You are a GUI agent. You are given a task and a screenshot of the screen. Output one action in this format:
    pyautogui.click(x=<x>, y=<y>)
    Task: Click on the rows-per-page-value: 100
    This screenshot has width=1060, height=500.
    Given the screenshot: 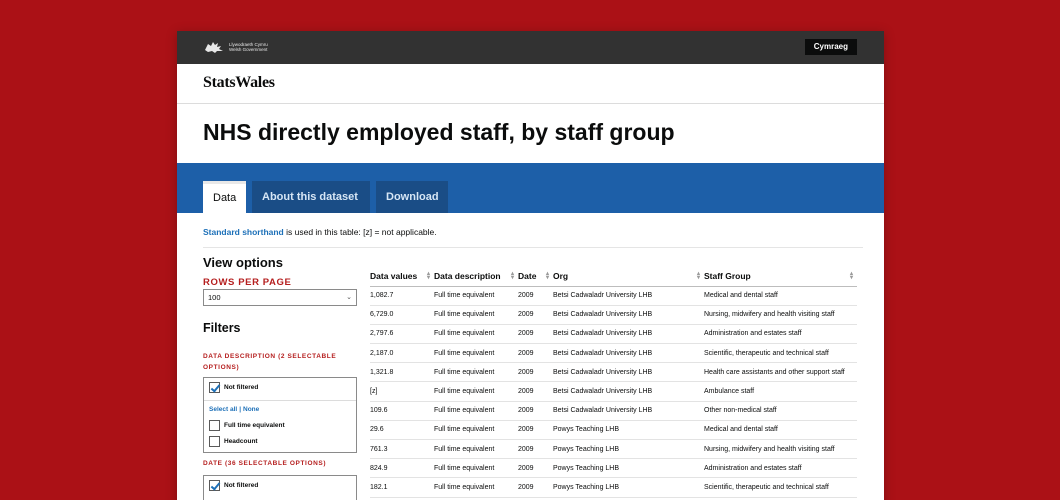 What is the action you would take?
    pyautogui.click(x=214, y=297)
    